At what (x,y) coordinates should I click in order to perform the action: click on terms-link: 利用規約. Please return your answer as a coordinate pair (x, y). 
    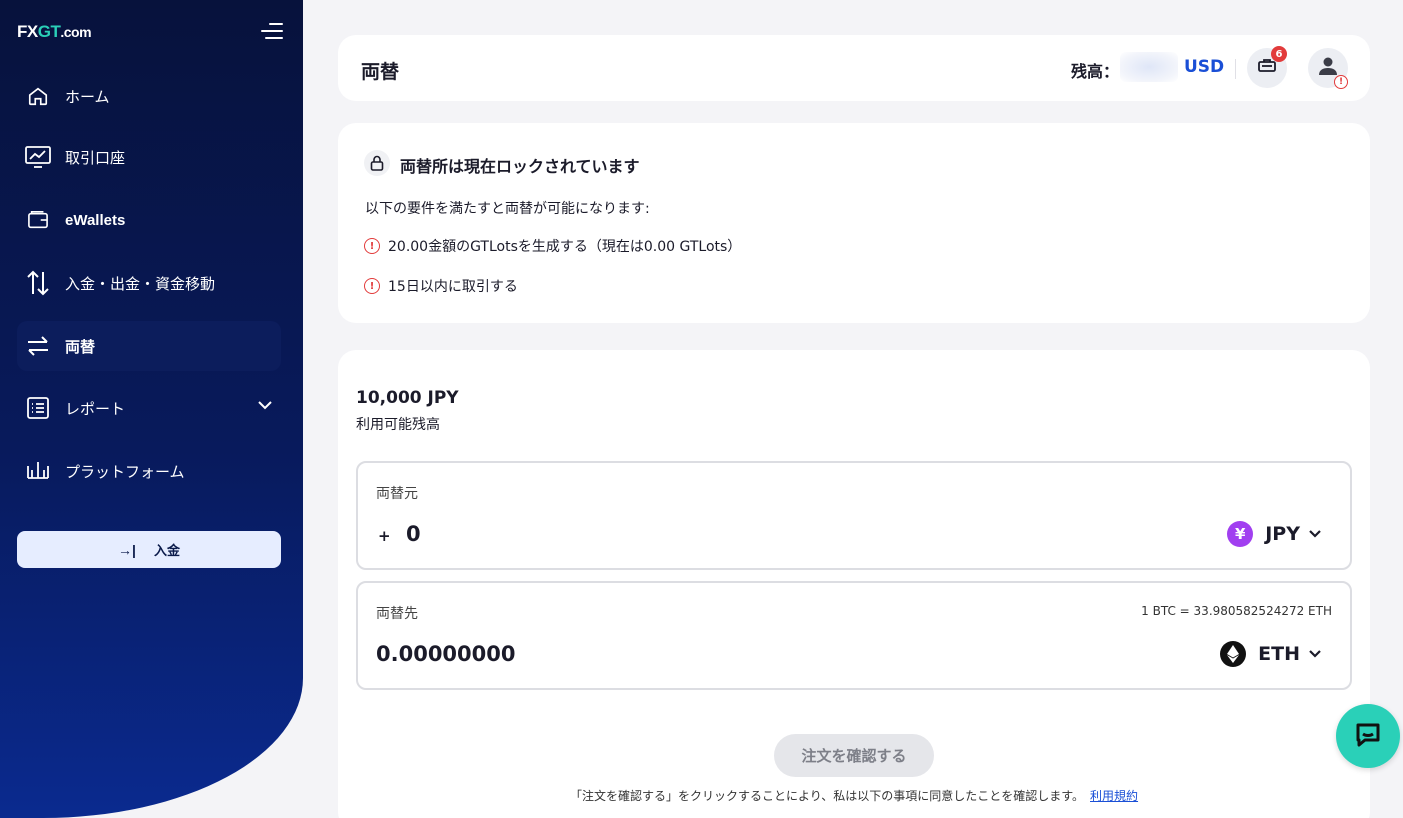
    Looking at the image, I should click on (1114, 796).